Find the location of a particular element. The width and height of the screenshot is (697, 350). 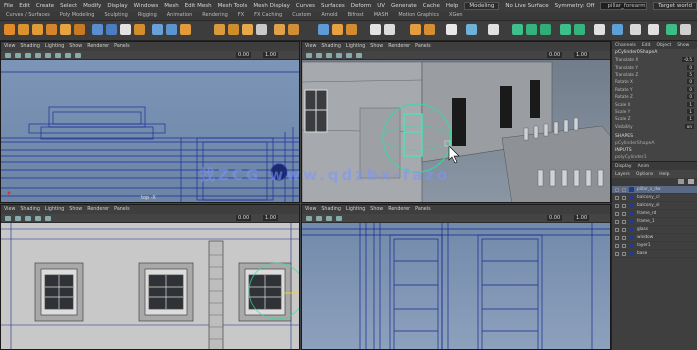

layout-icon is located at coordinates (685, 29).